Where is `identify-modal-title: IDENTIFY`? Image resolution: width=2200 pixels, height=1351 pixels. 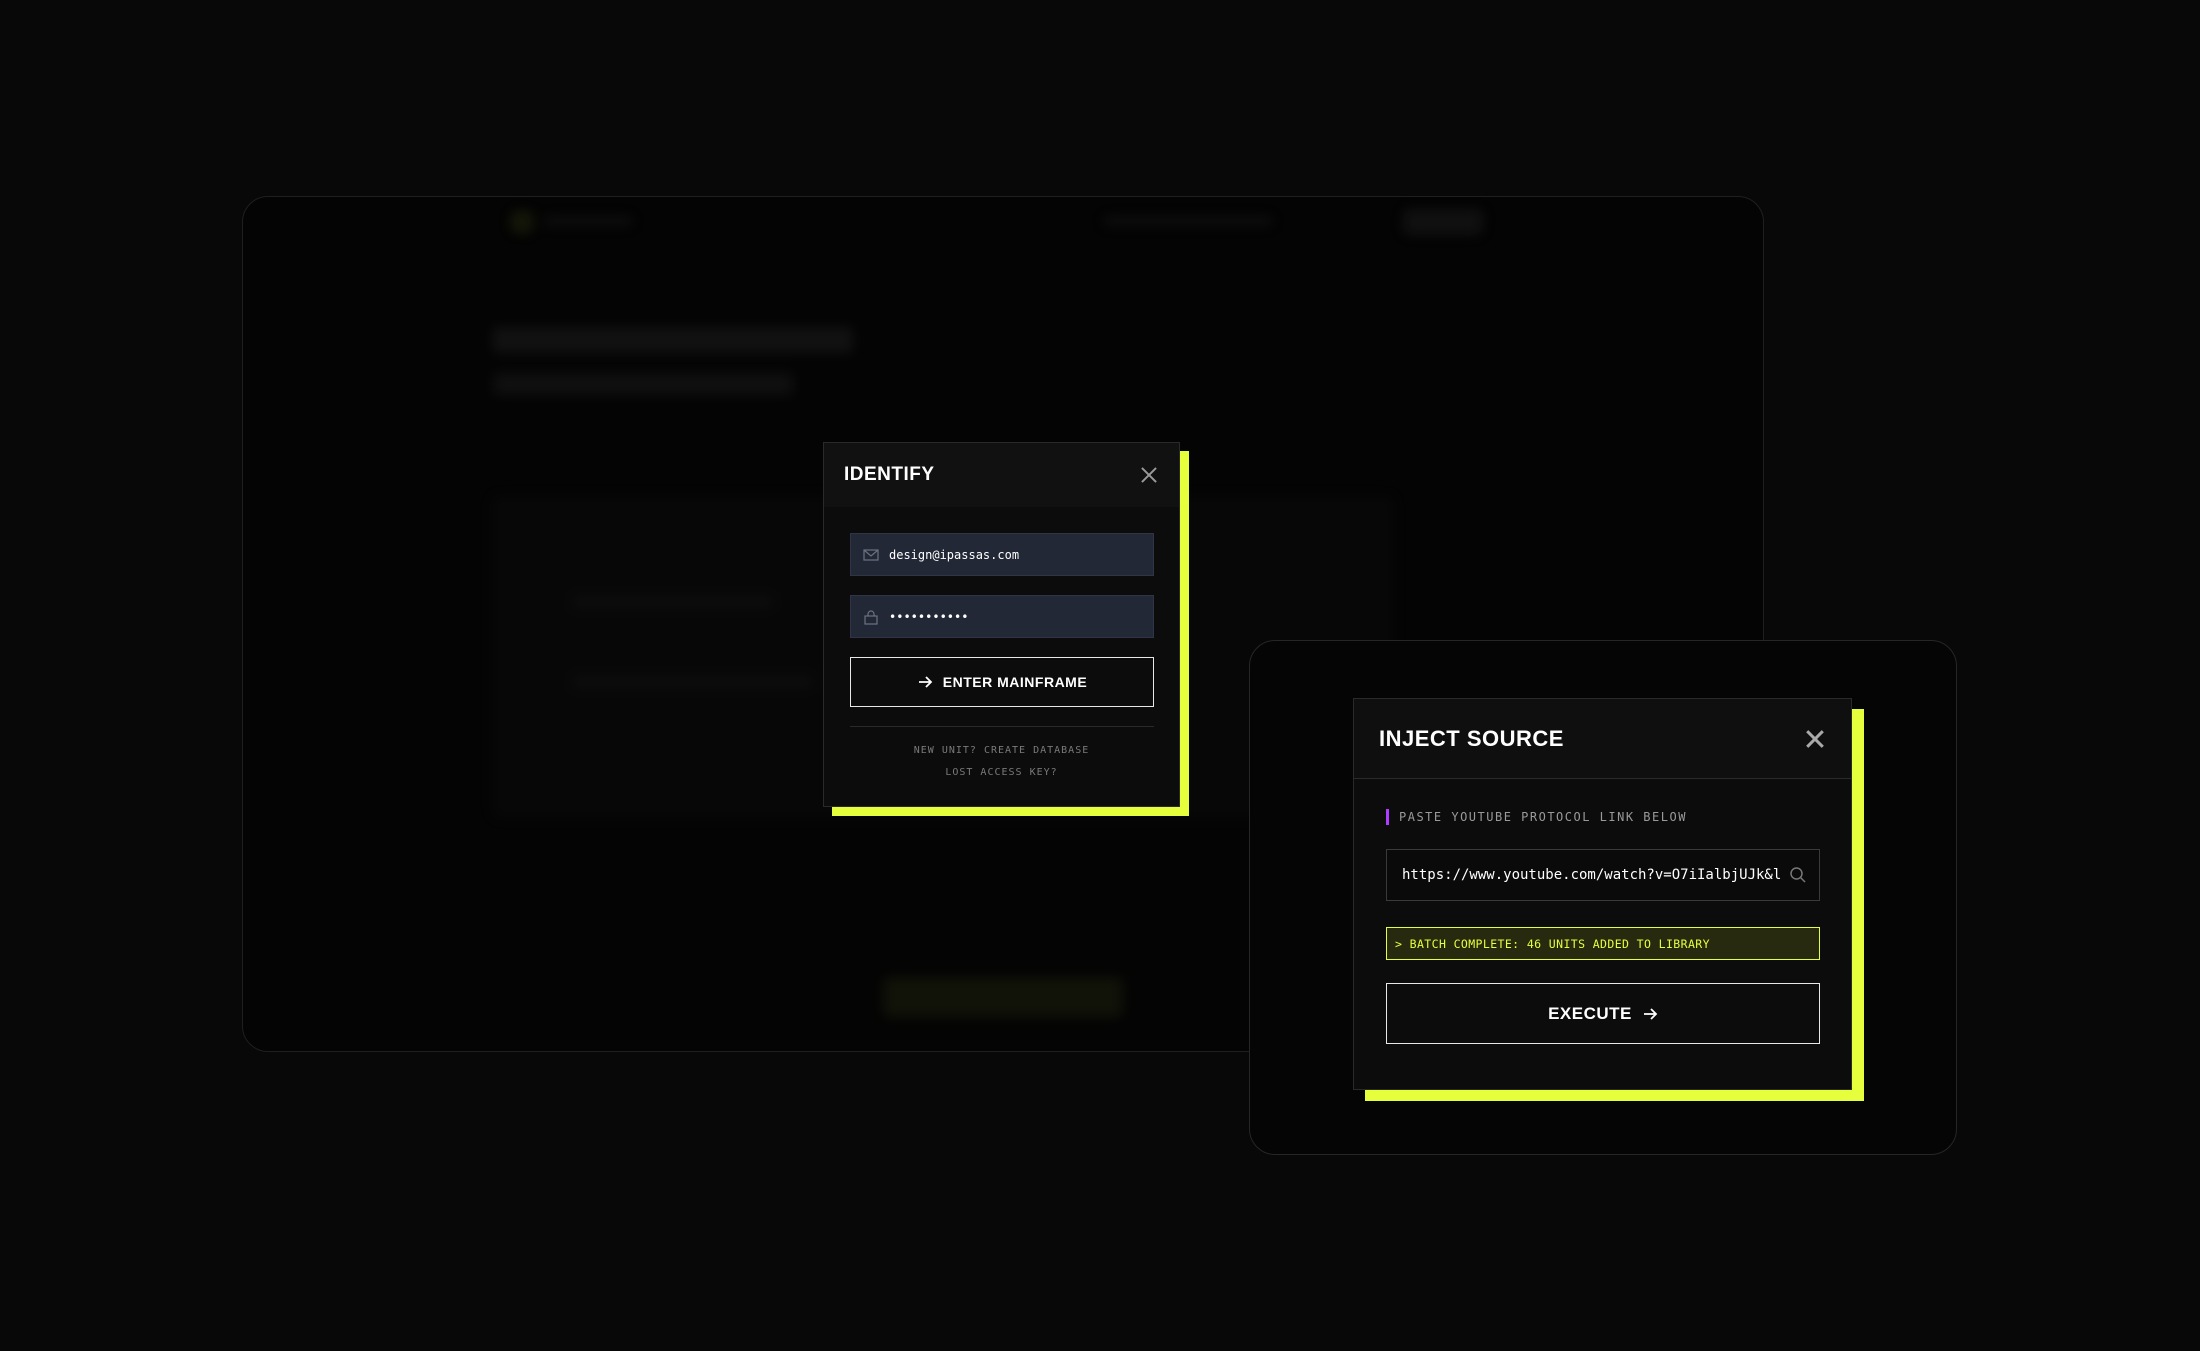
identify-modal-title: IDENTIFY is located at coordinates (889, 474).